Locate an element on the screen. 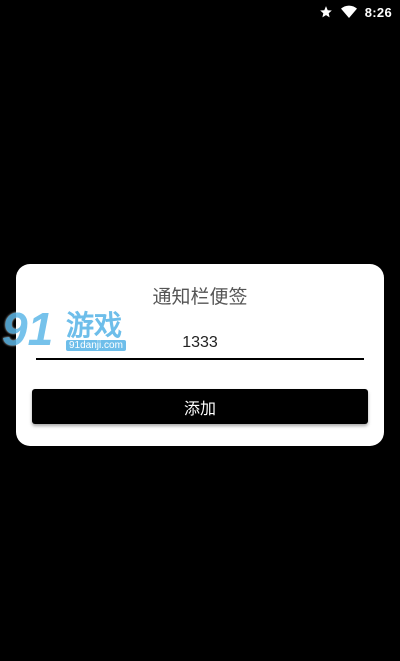 This screenshot has height=661, width=400. dialog-title: 通知栏便签 is located at coordinates (200, 297).